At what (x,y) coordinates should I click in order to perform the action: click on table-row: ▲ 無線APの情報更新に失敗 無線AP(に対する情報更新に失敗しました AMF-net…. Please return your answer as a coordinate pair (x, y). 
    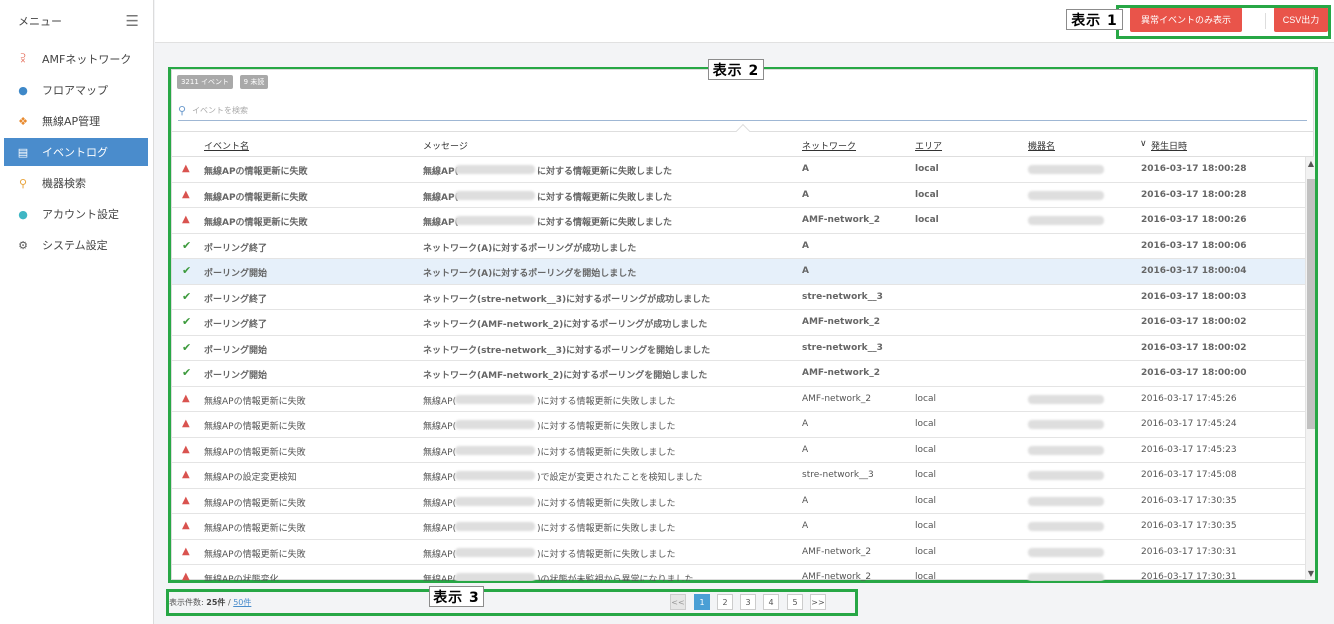
    Looking at the image, I should click on (738, 221).